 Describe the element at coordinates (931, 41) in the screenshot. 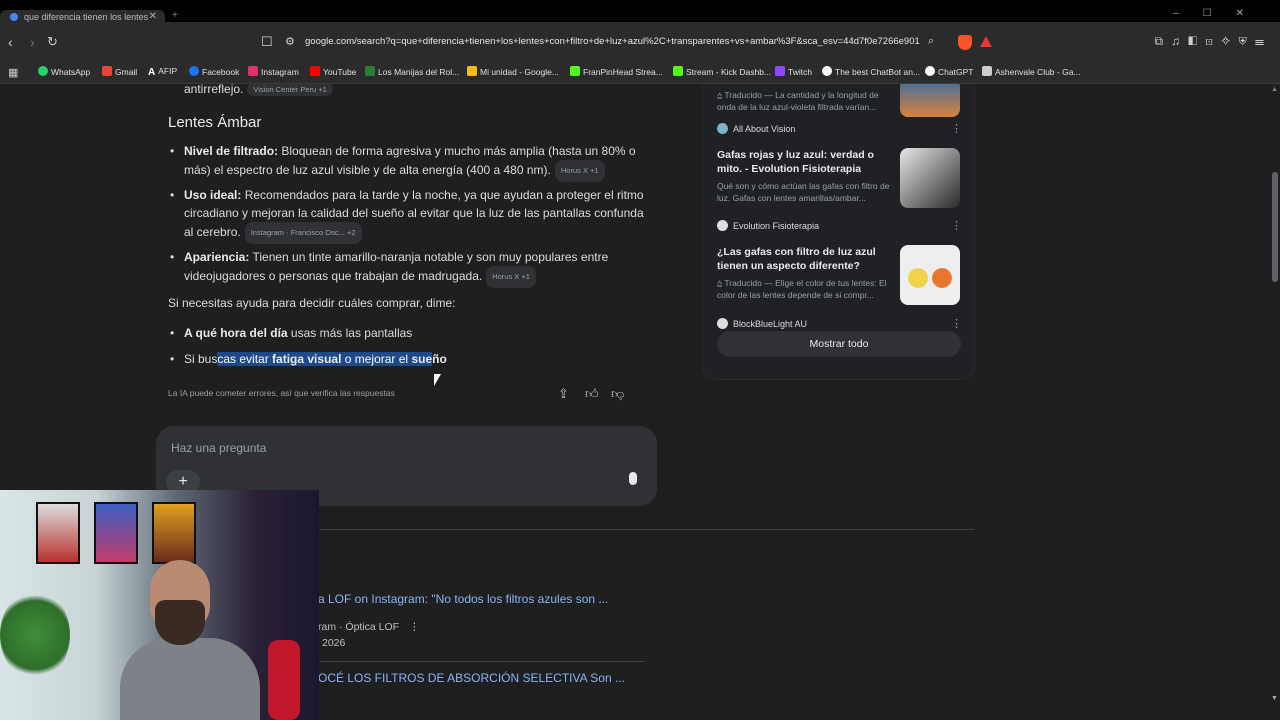

I see `zoom-icon: ⌕` at that location.